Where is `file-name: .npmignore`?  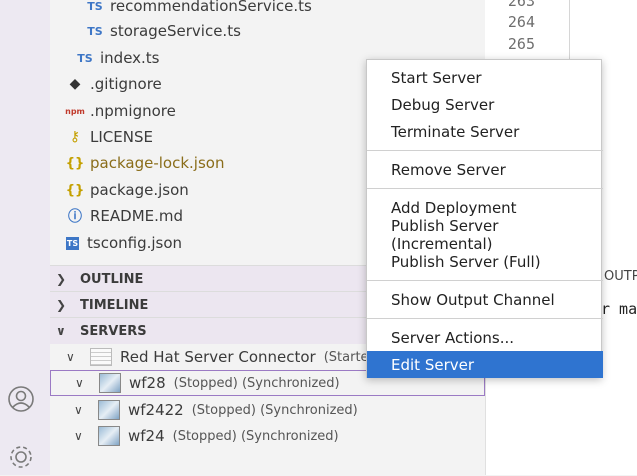 file-name: .npmignore is located at coordinates (133, 111).